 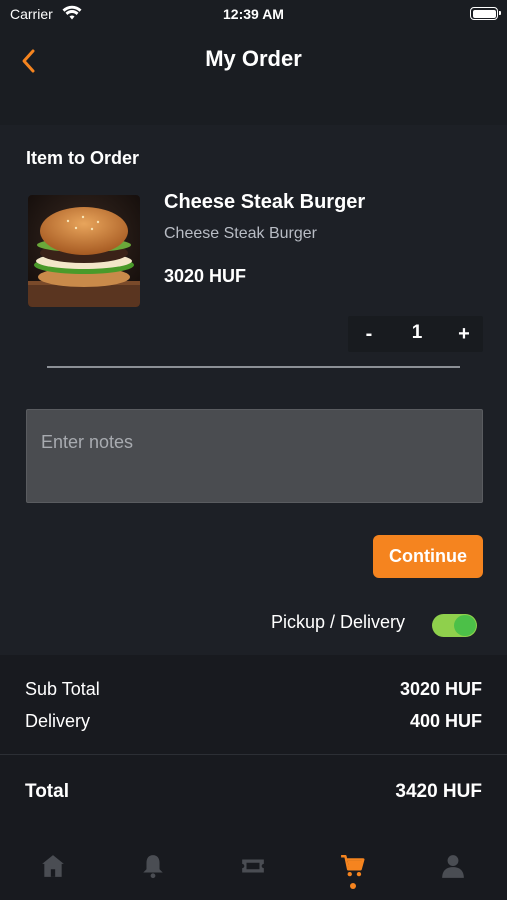 I want to click on subtotal-label: Sub Total, so click(x=62, y=689).